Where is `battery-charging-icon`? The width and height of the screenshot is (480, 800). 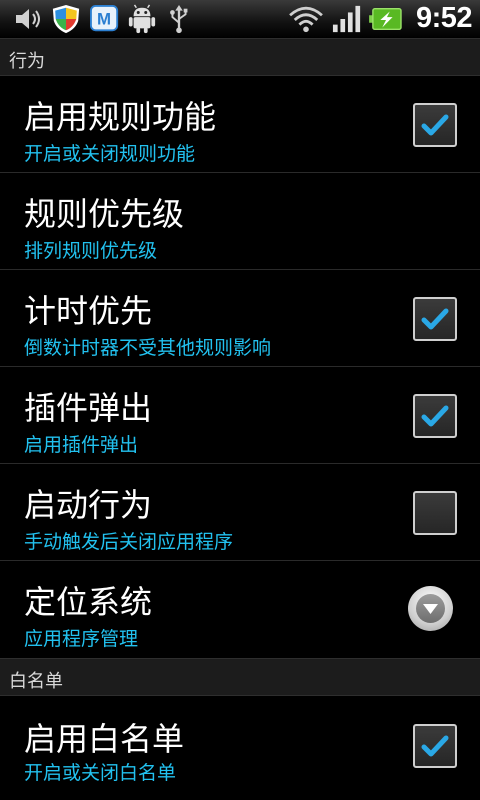
battery-charging-icon is located at coordinates (385, 19).